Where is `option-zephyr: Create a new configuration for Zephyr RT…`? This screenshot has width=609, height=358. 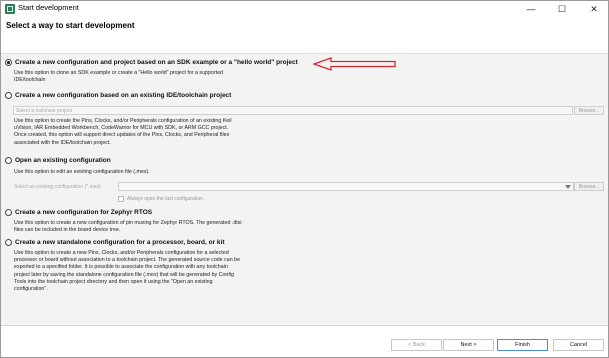
option-zephyr: Create a new configuration for Zephyr RT… is located at coordinates (78, 212).